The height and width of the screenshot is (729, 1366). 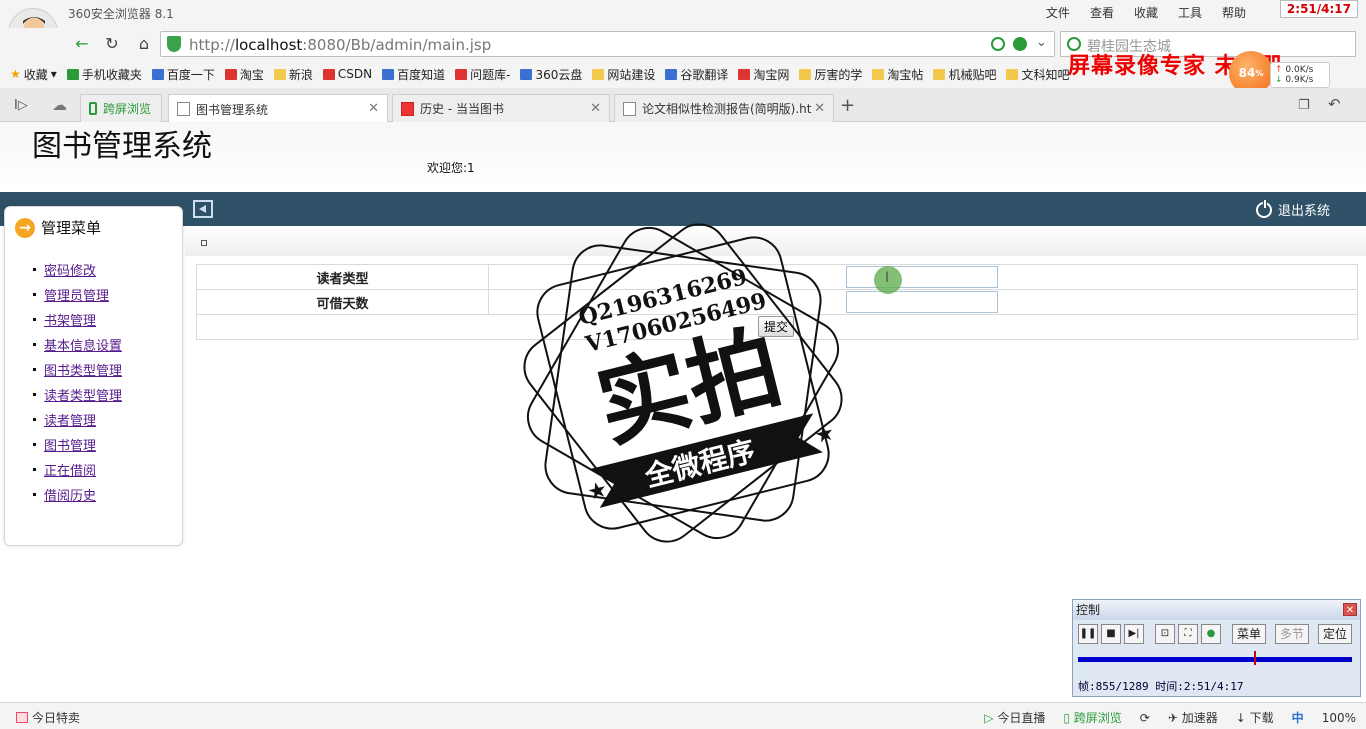 I want to click on bookmark-item: 问题库-, so click(x=482, y=74).